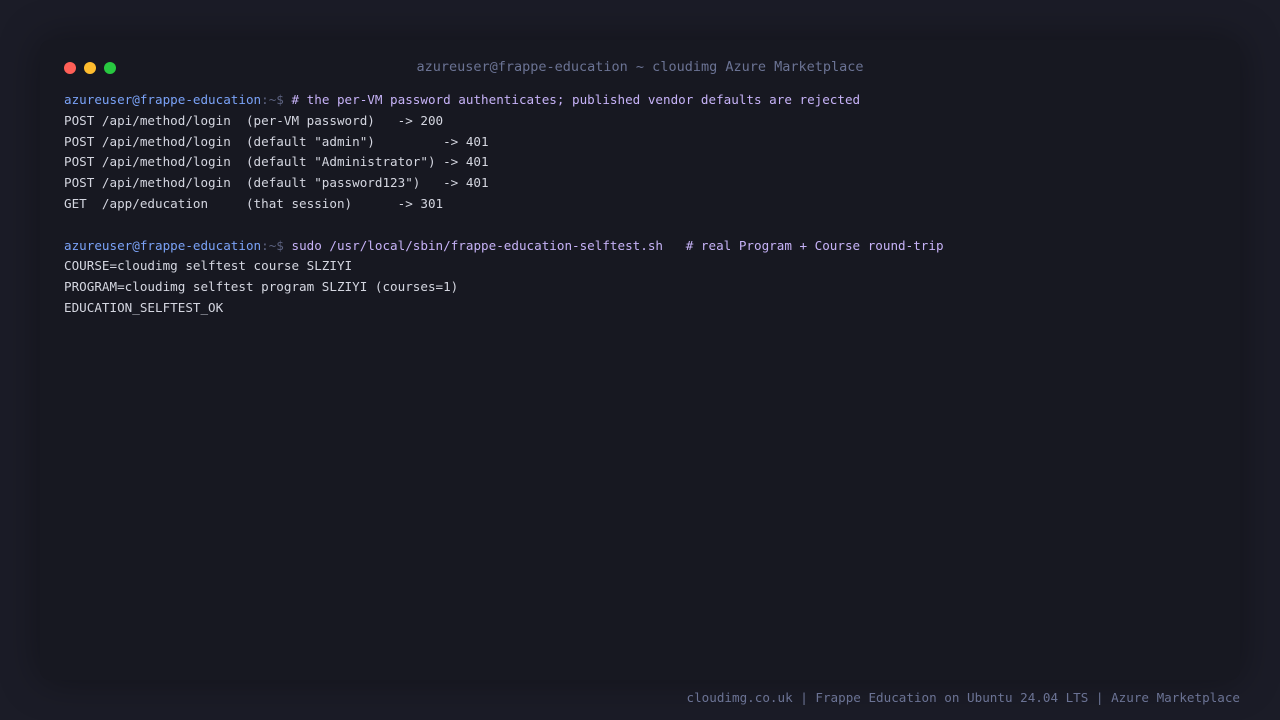  What do you see at coordinates (208, 266) in the screenshot?
I see `output-line: COURSE=cloudimg selftest course SLZIYI` at bounding box center [208, 266].